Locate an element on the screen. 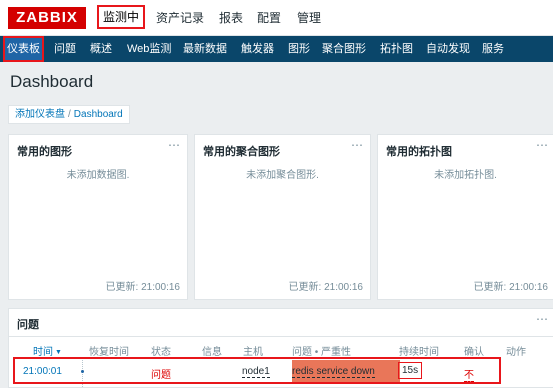 The height and width of the screenshot is (388, 553). widget-favourite-maps: 常用的拓扑图 ⋯ 未添加拓扑图. 已更新: 21:00:16 is located at coordinates (465, 217).